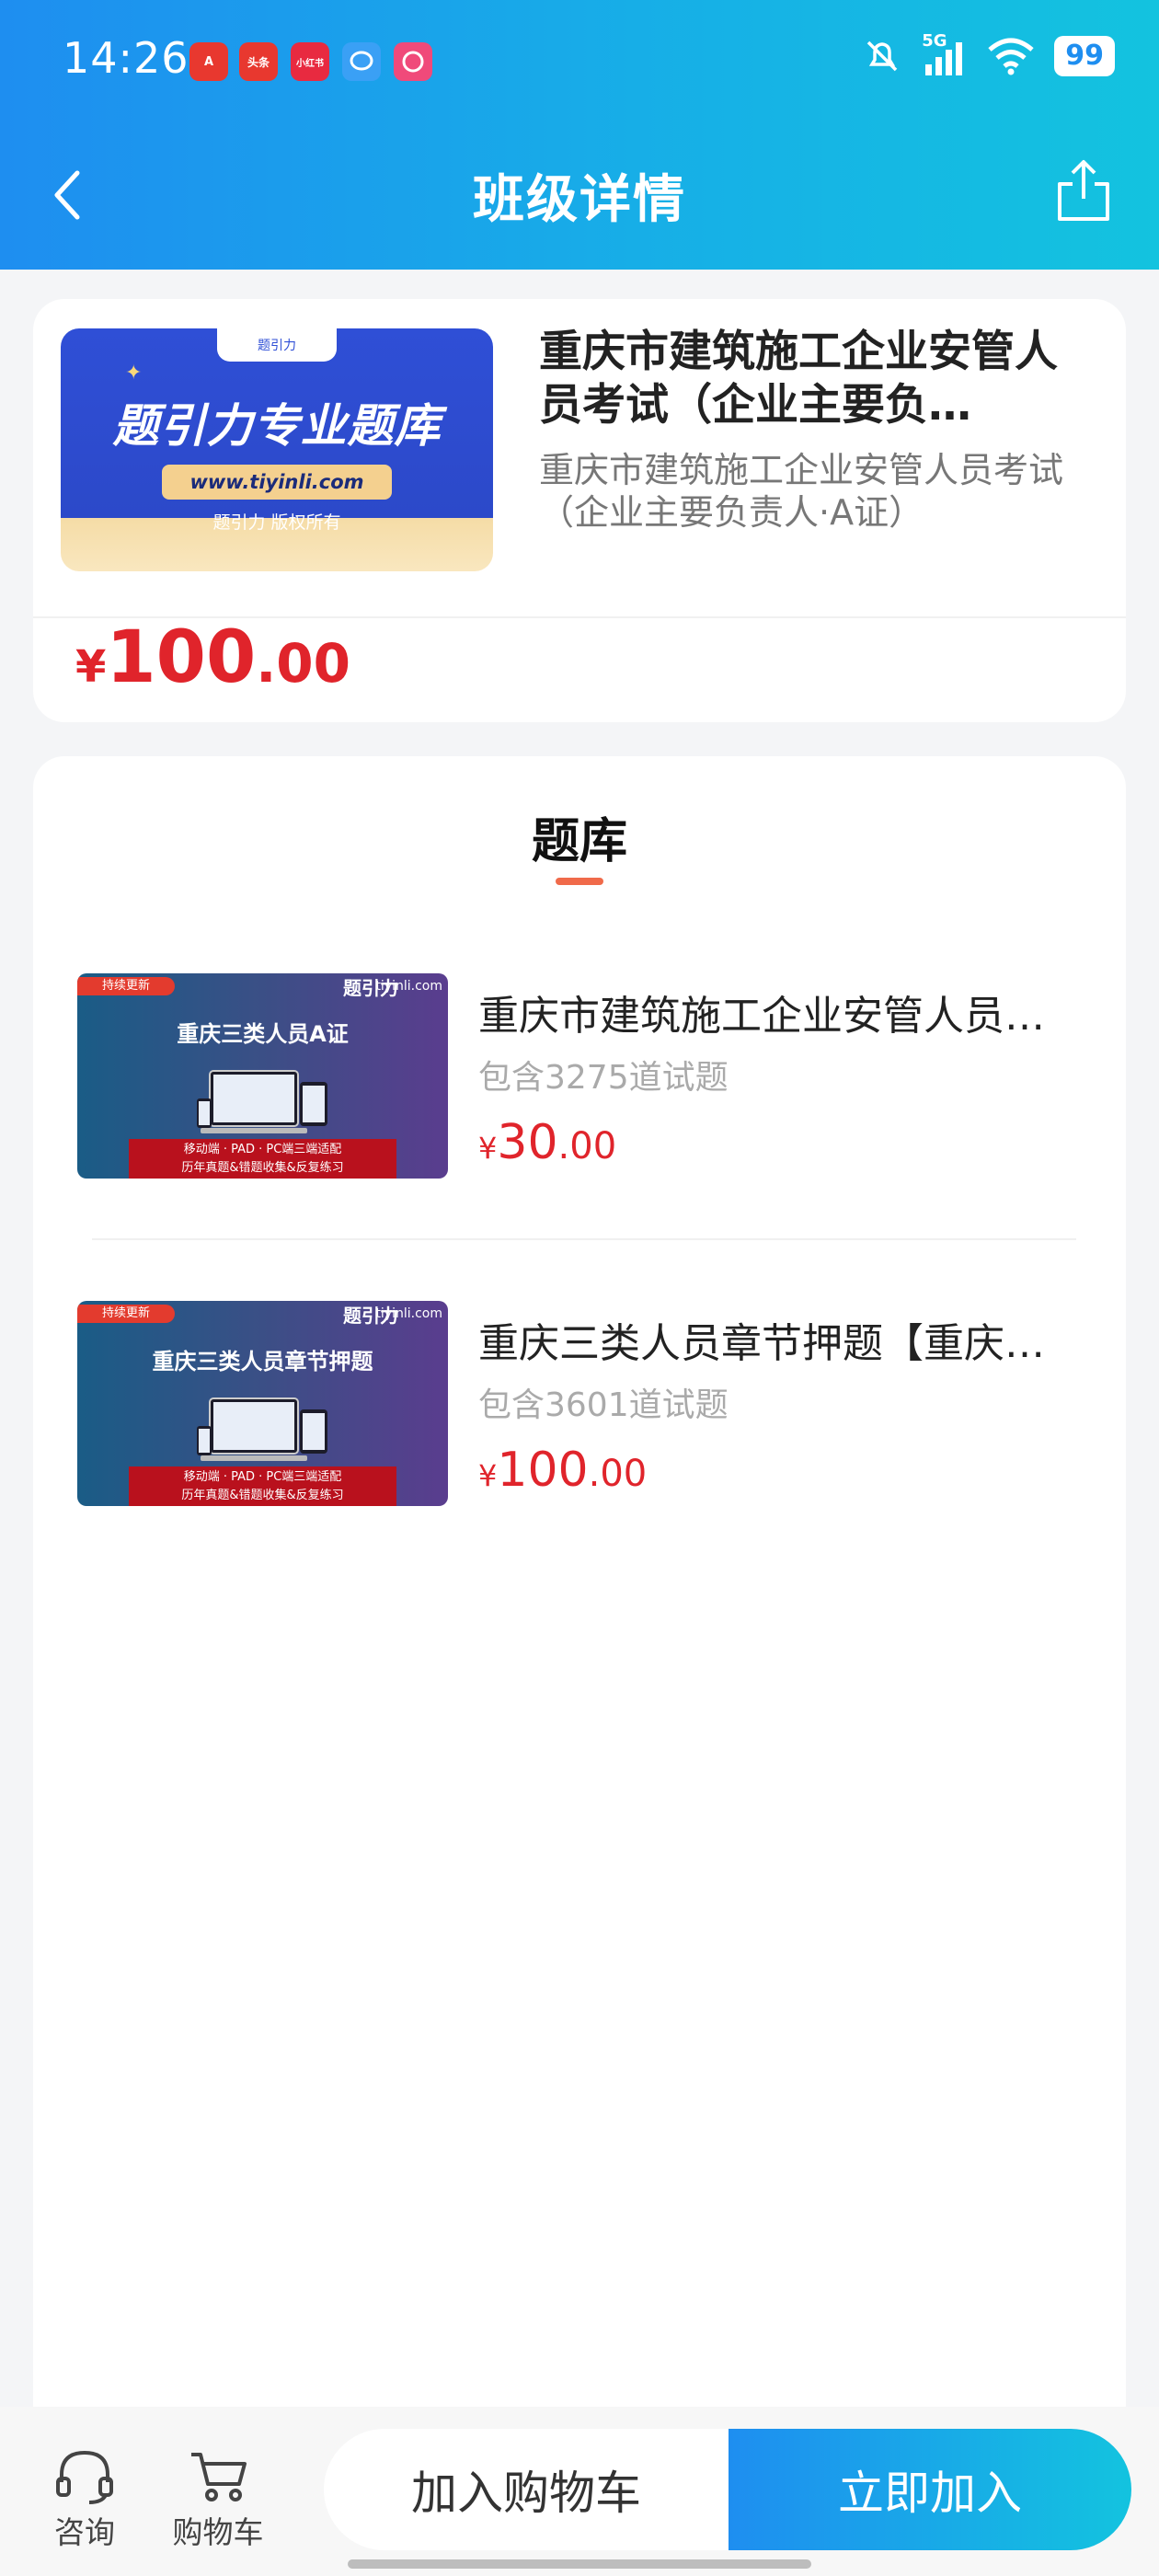 The height and width of the screenshot is (2576, 1159). I want to click on a-app-label: A, so click(208, 61).